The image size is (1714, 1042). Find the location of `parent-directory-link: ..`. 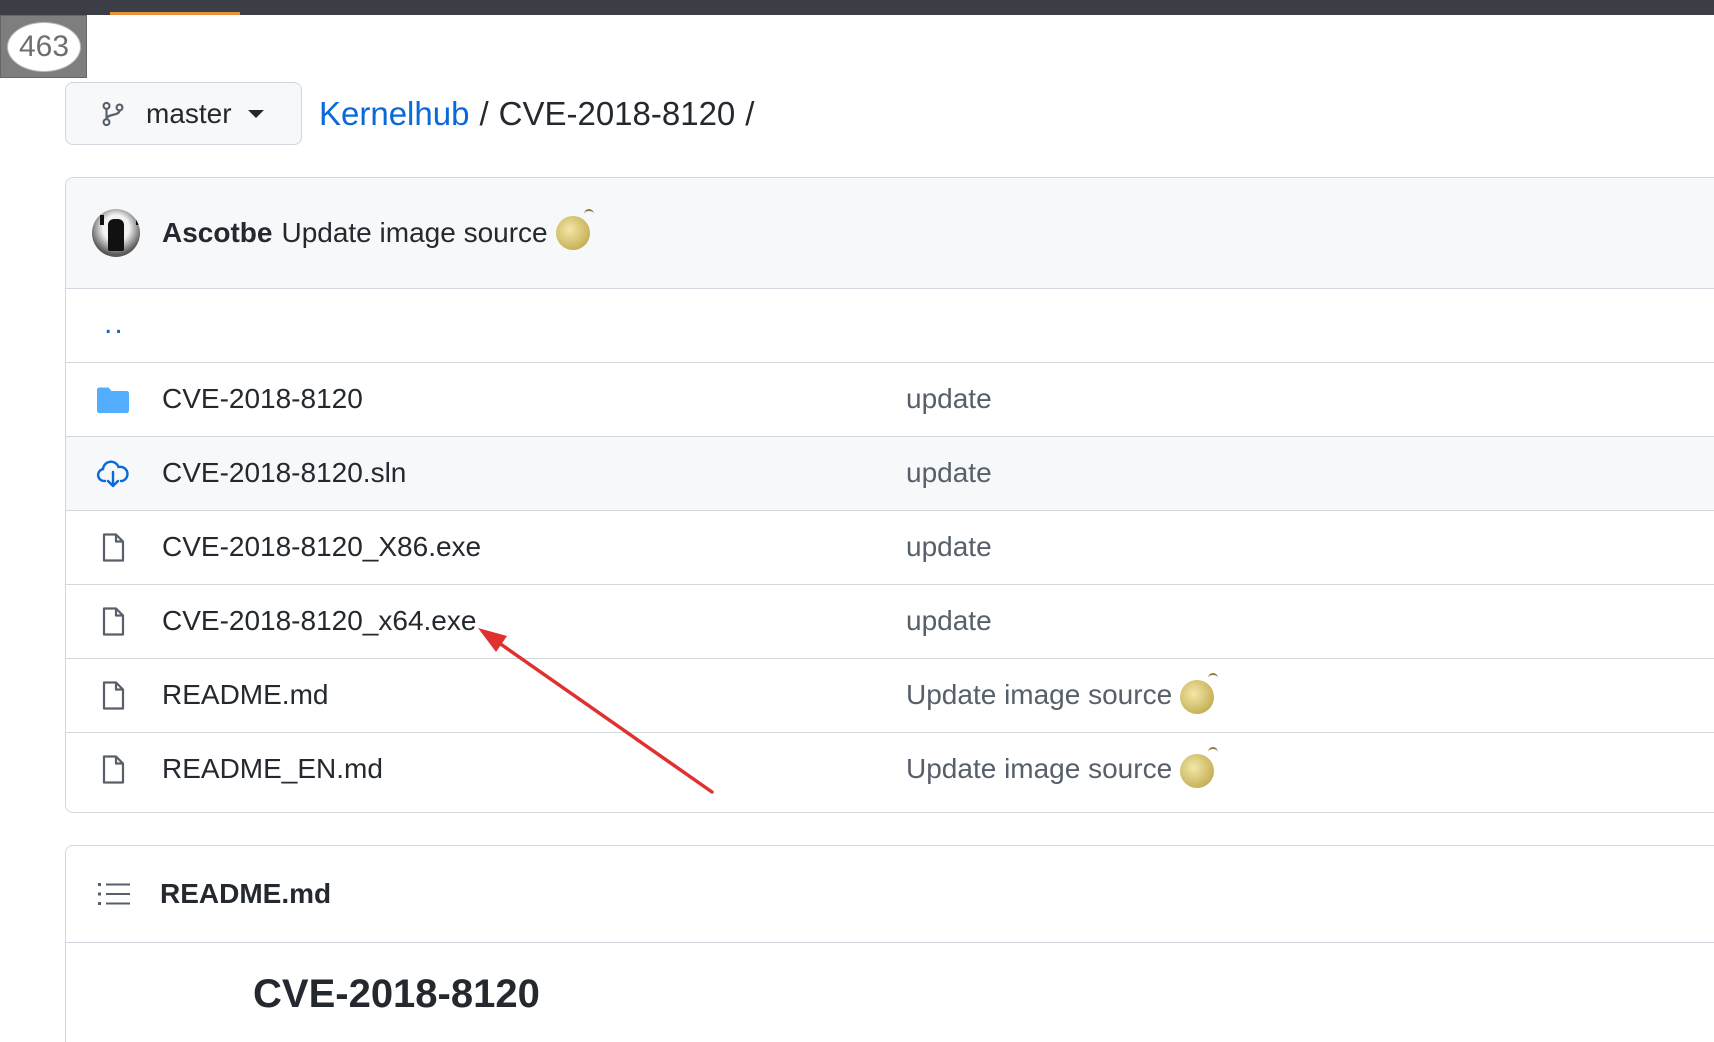

parent-directory-link: .. is located at coordinates (114, 324).